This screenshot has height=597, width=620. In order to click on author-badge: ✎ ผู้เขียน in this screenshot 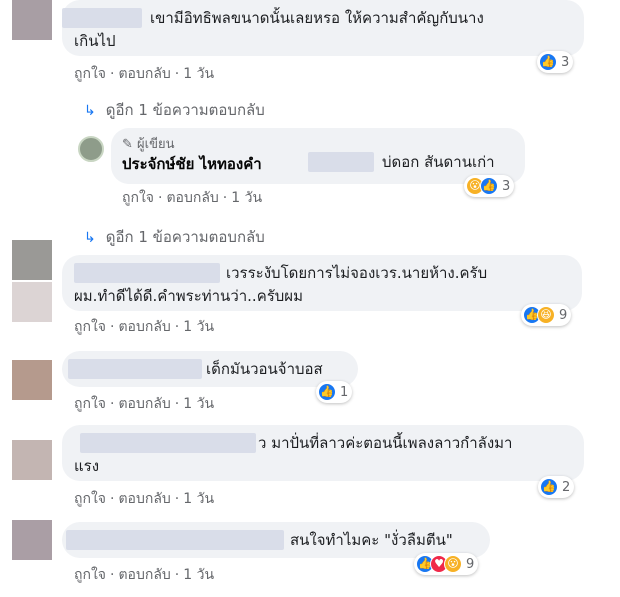, I will do `click(148, 144)`.